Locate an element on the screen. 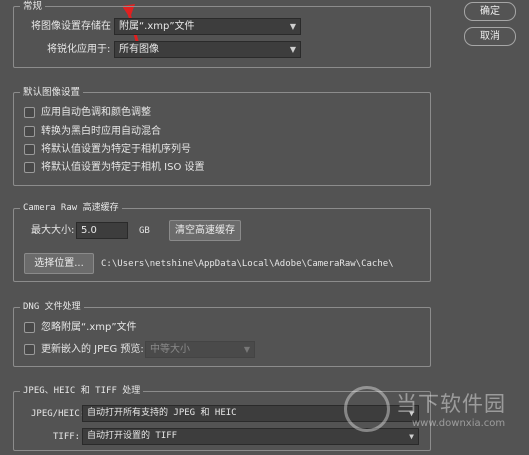  sharpen-value: 所有图像 is located at coordinates (139, 49).